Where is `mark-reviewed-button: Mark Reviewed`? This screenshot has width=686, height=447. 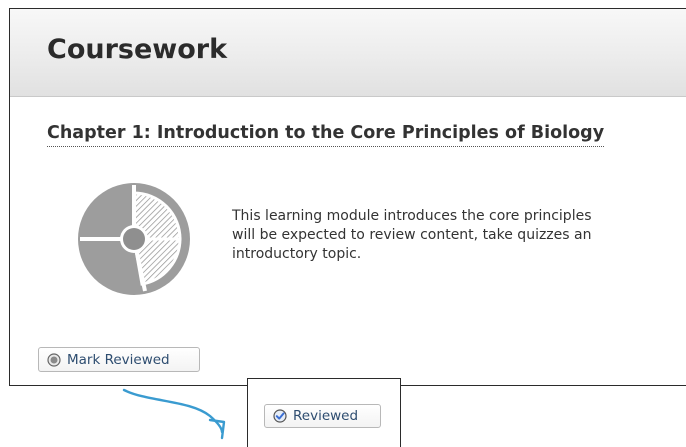
mark-reviewed-button: Mark Reviewed is located at coordinates (119, 359).